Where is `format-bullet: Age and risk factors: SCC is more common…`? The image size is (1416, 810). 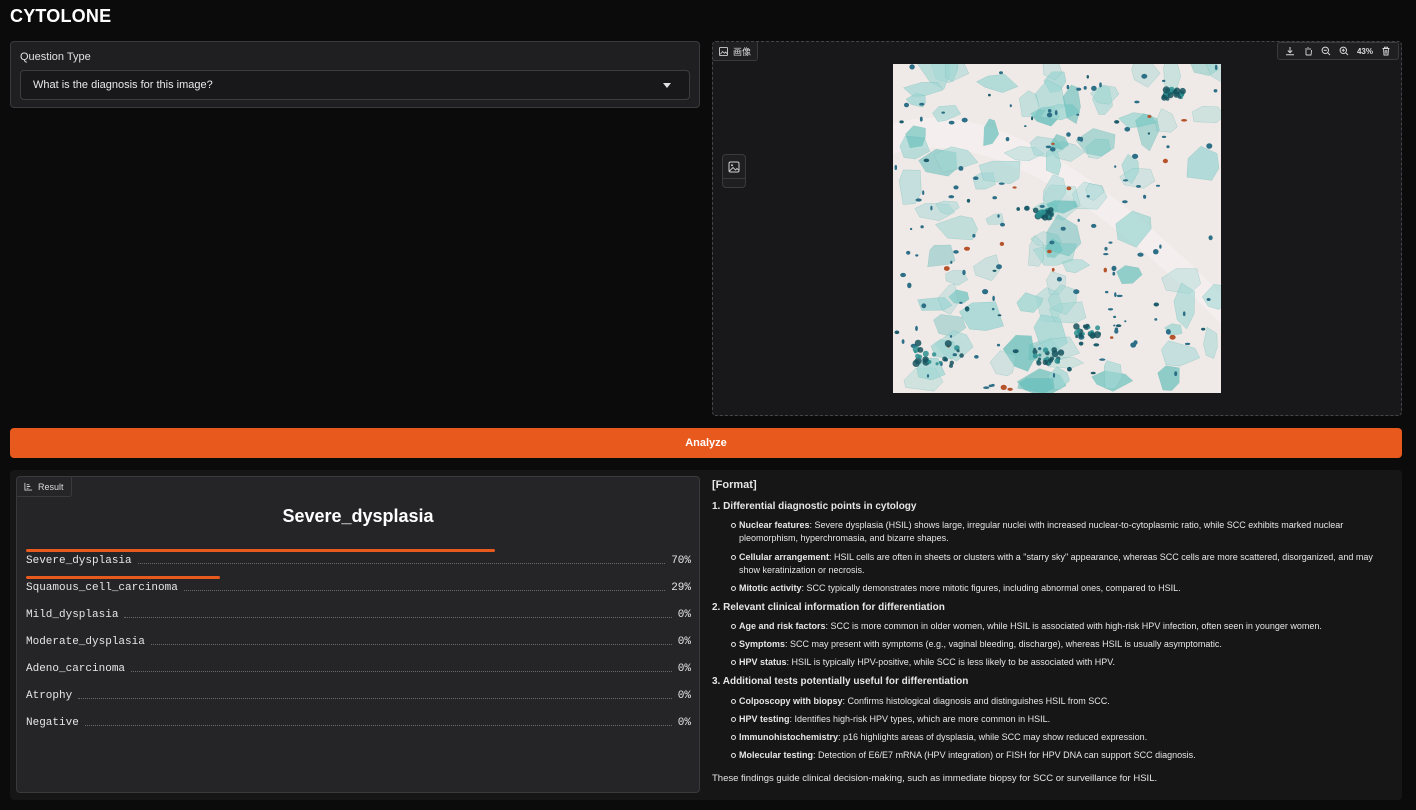
format-bullet: Age and risk factors: SCC is more common… is located at coordinates (1052, 626).